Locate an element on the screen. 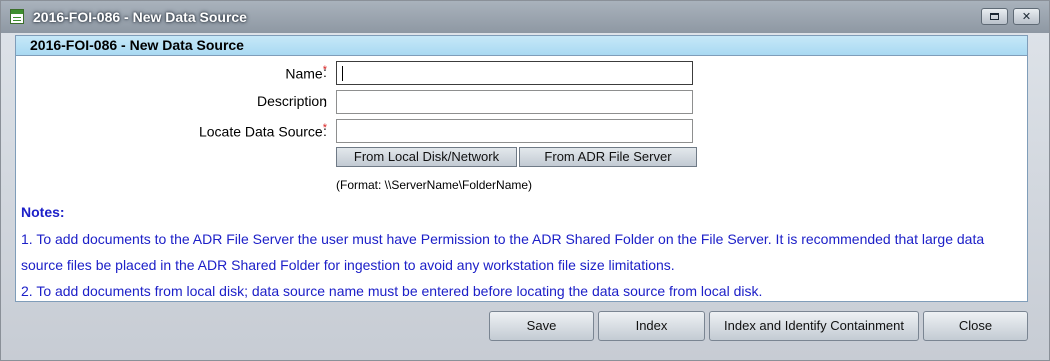 The image size is (1050, 361). name-colon: : is located at coordinates (325, 72).